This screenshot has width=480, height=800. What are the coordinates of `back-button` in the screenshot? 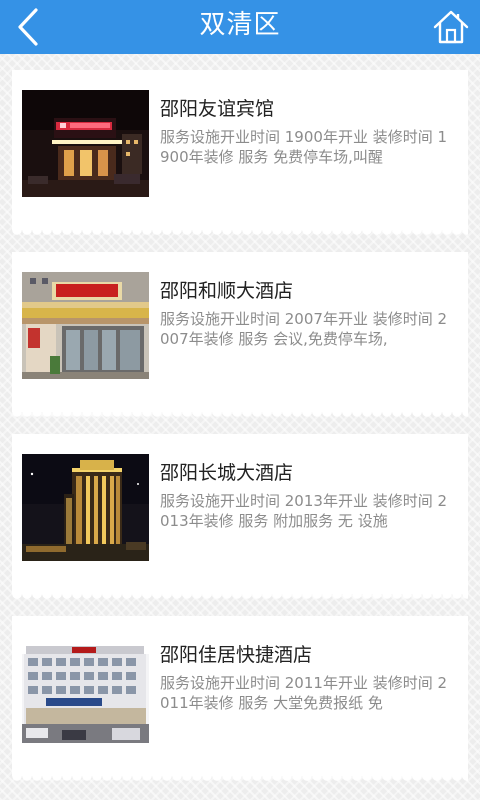 It's located at (29, 27).